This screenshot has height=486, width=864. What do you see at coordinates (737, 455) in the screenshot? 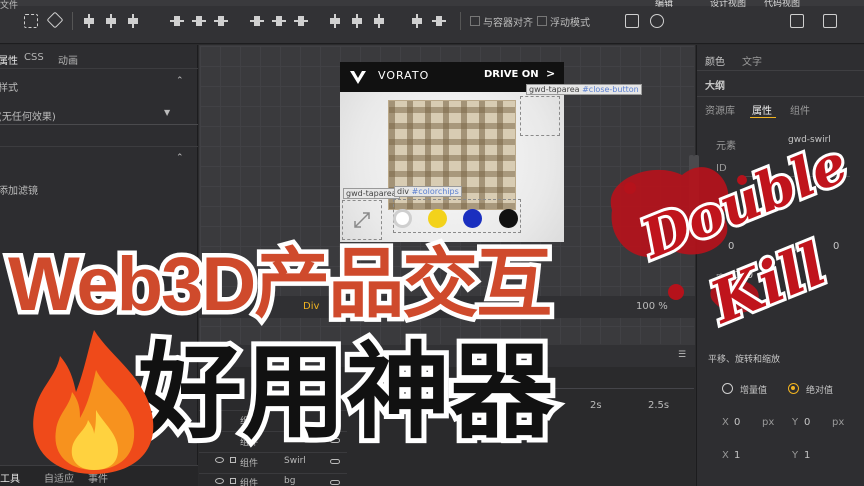
I see `scale-x-value: 1` at bounding box center [737, 455].